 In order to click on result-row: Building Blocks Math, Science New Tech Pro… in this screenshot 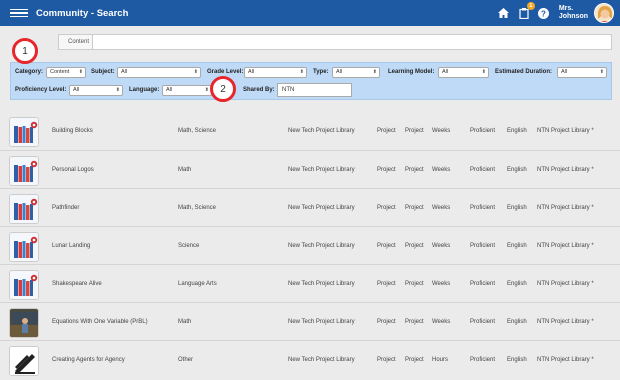, I will do `click(310, 131)`.